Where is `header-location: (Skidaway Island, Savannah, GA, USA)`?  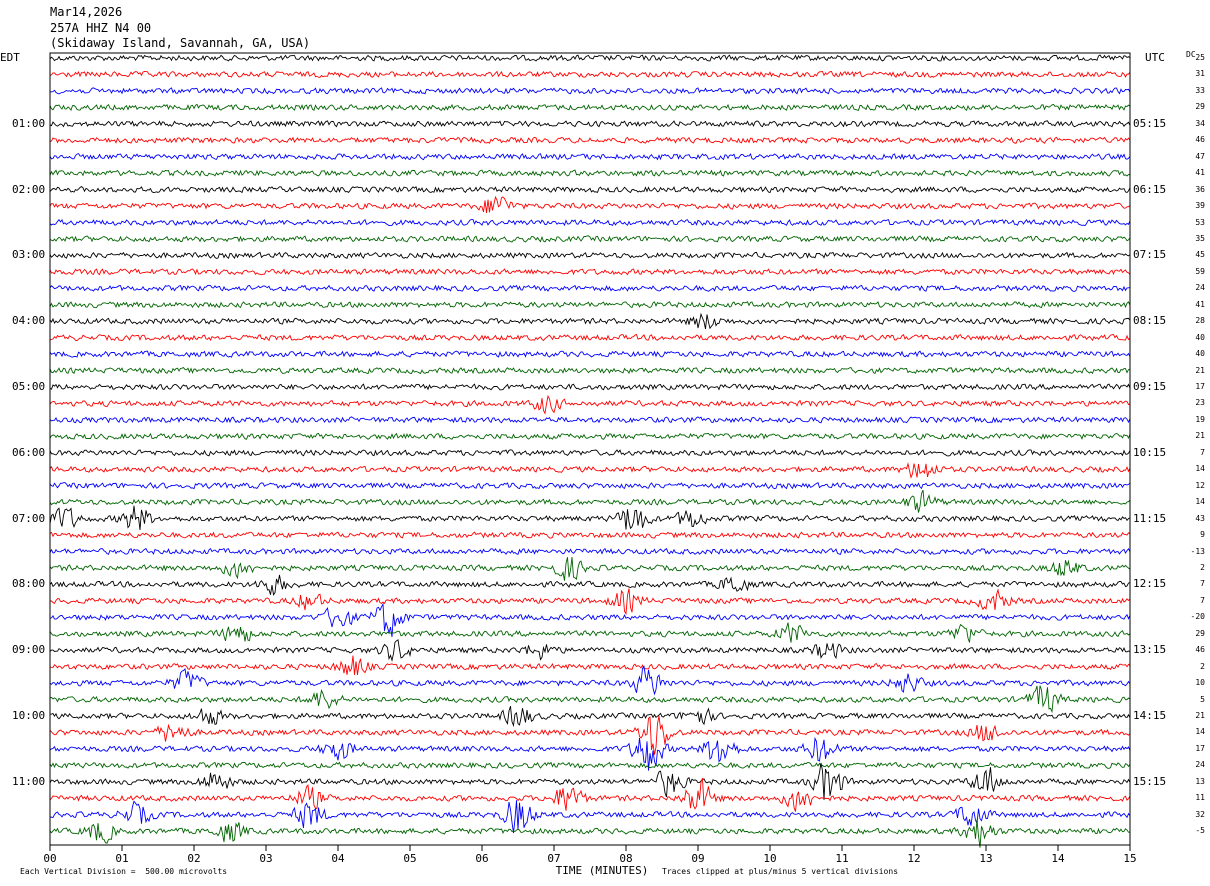
header-location: (Skidaway Island, Savannah, GA, USA) is located at coordinates (180, 43).